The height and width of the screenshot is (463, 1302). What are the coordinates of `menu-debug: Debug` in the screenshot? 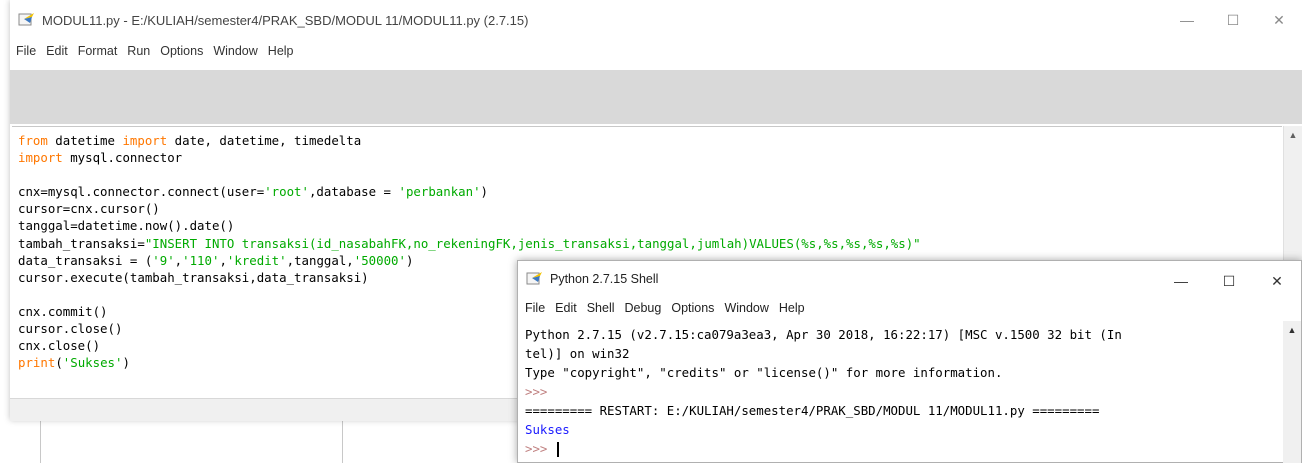 It's located at (643, 308).